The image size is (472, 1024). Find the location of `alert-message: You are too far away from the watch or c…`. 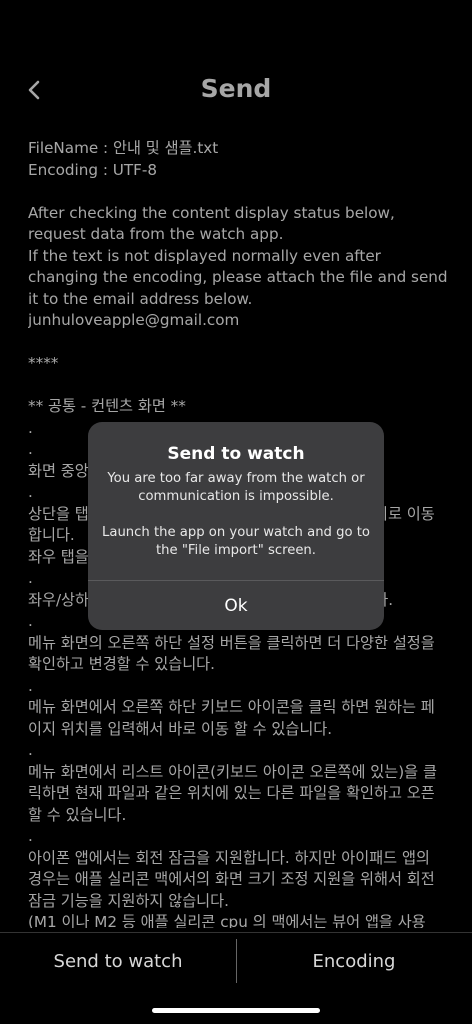

alert-message: You are too far away from the watch or c… is located at coordinates (236, 515).